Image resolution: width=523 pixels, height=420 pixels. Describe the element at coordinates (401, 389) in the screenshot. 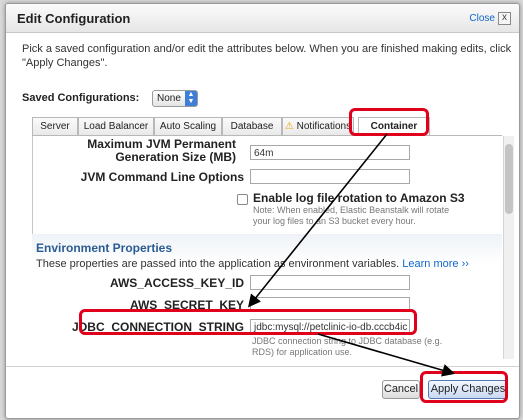

I see `cancel-button: Cancel` at that location.